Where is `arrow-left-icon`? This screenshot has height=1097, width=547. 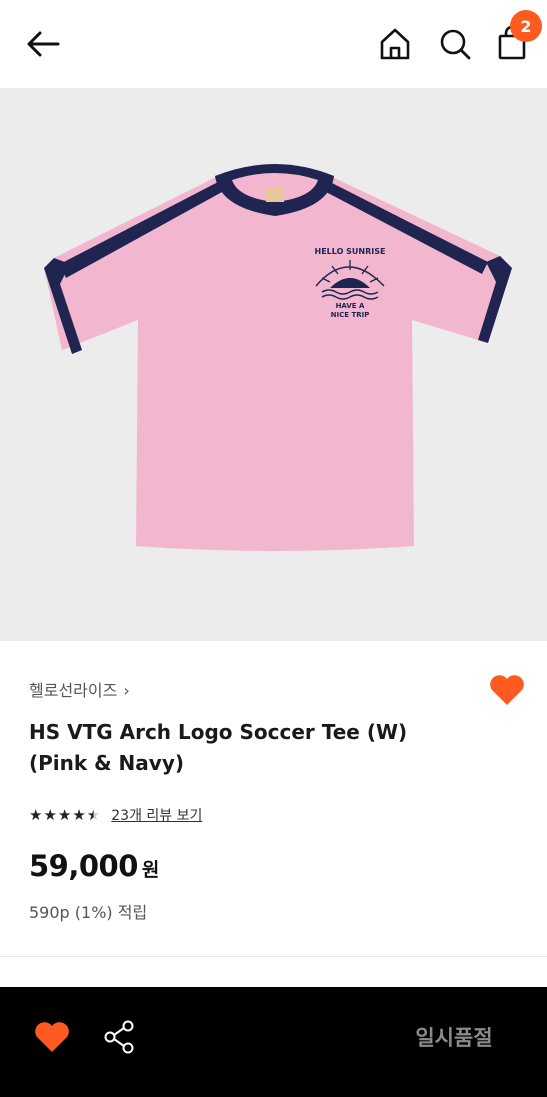 arrow-left-icon is located at coordinates (43, 44).